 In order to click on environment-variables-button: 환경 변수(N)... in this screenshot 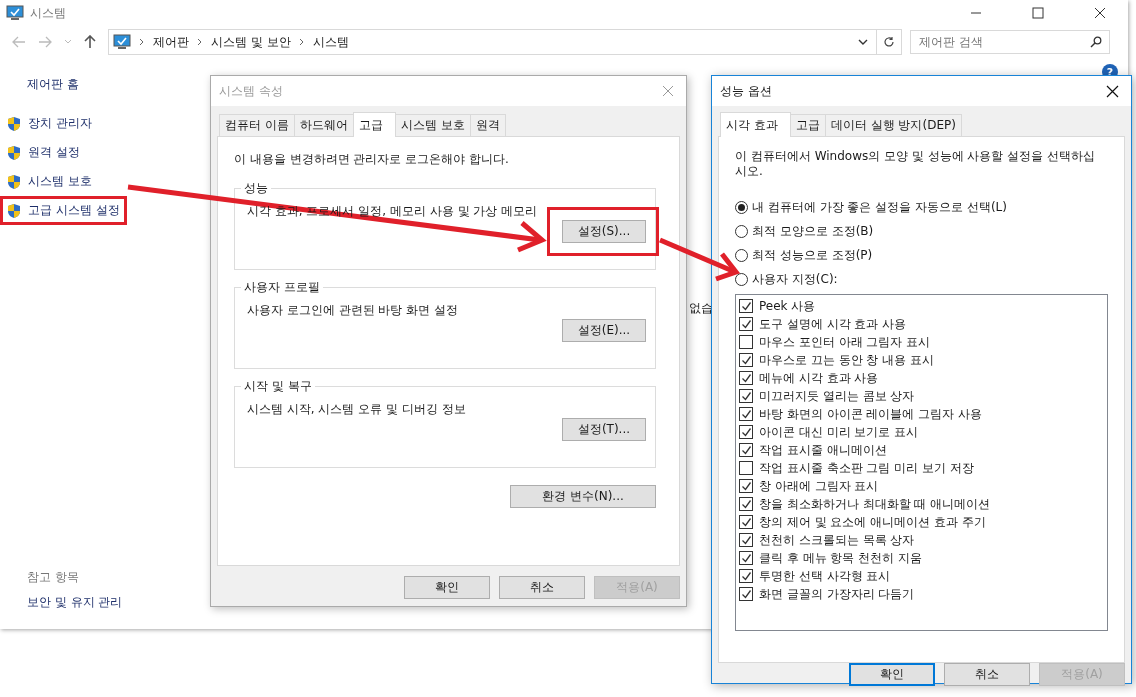, I will do `click(583, 496)`.